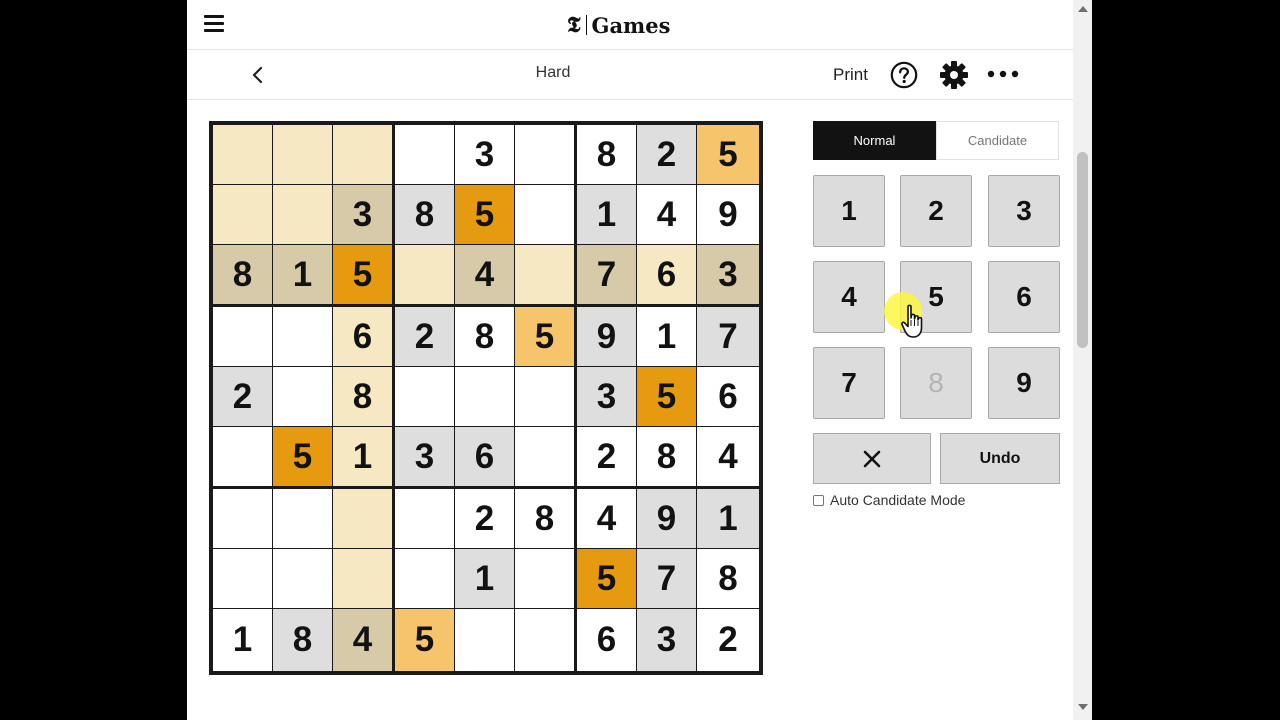 The height and width of the screenshot is (720, 1280). Describe the element at coordinates (618, 25) in the screenshot. I see `games-logo: 𝕿 Games` at that location.